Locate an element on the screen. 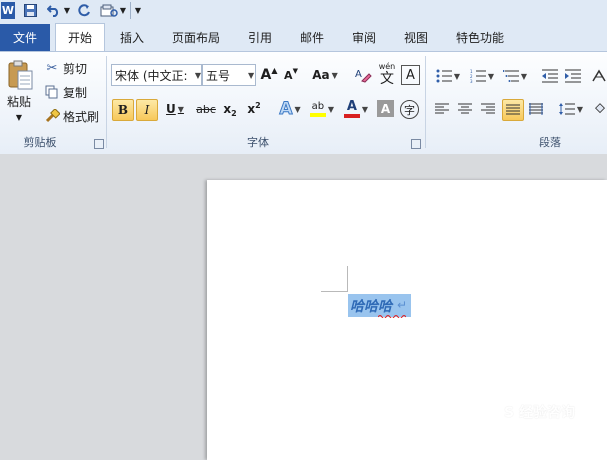  group-separator is located at coordinates (425, 102).